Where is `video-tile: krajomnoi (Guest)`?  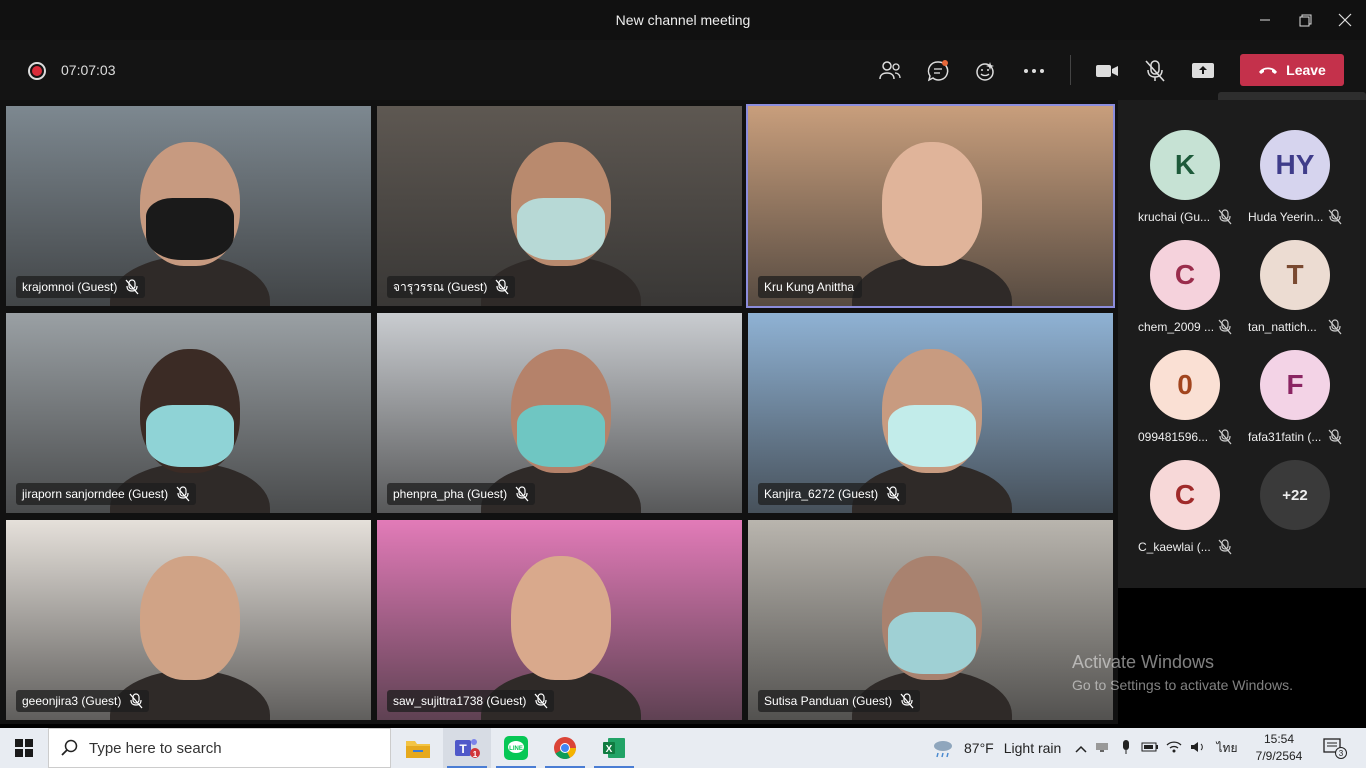 video-tile: krajomnoi (Guest) is located at coordinates (188, 206).